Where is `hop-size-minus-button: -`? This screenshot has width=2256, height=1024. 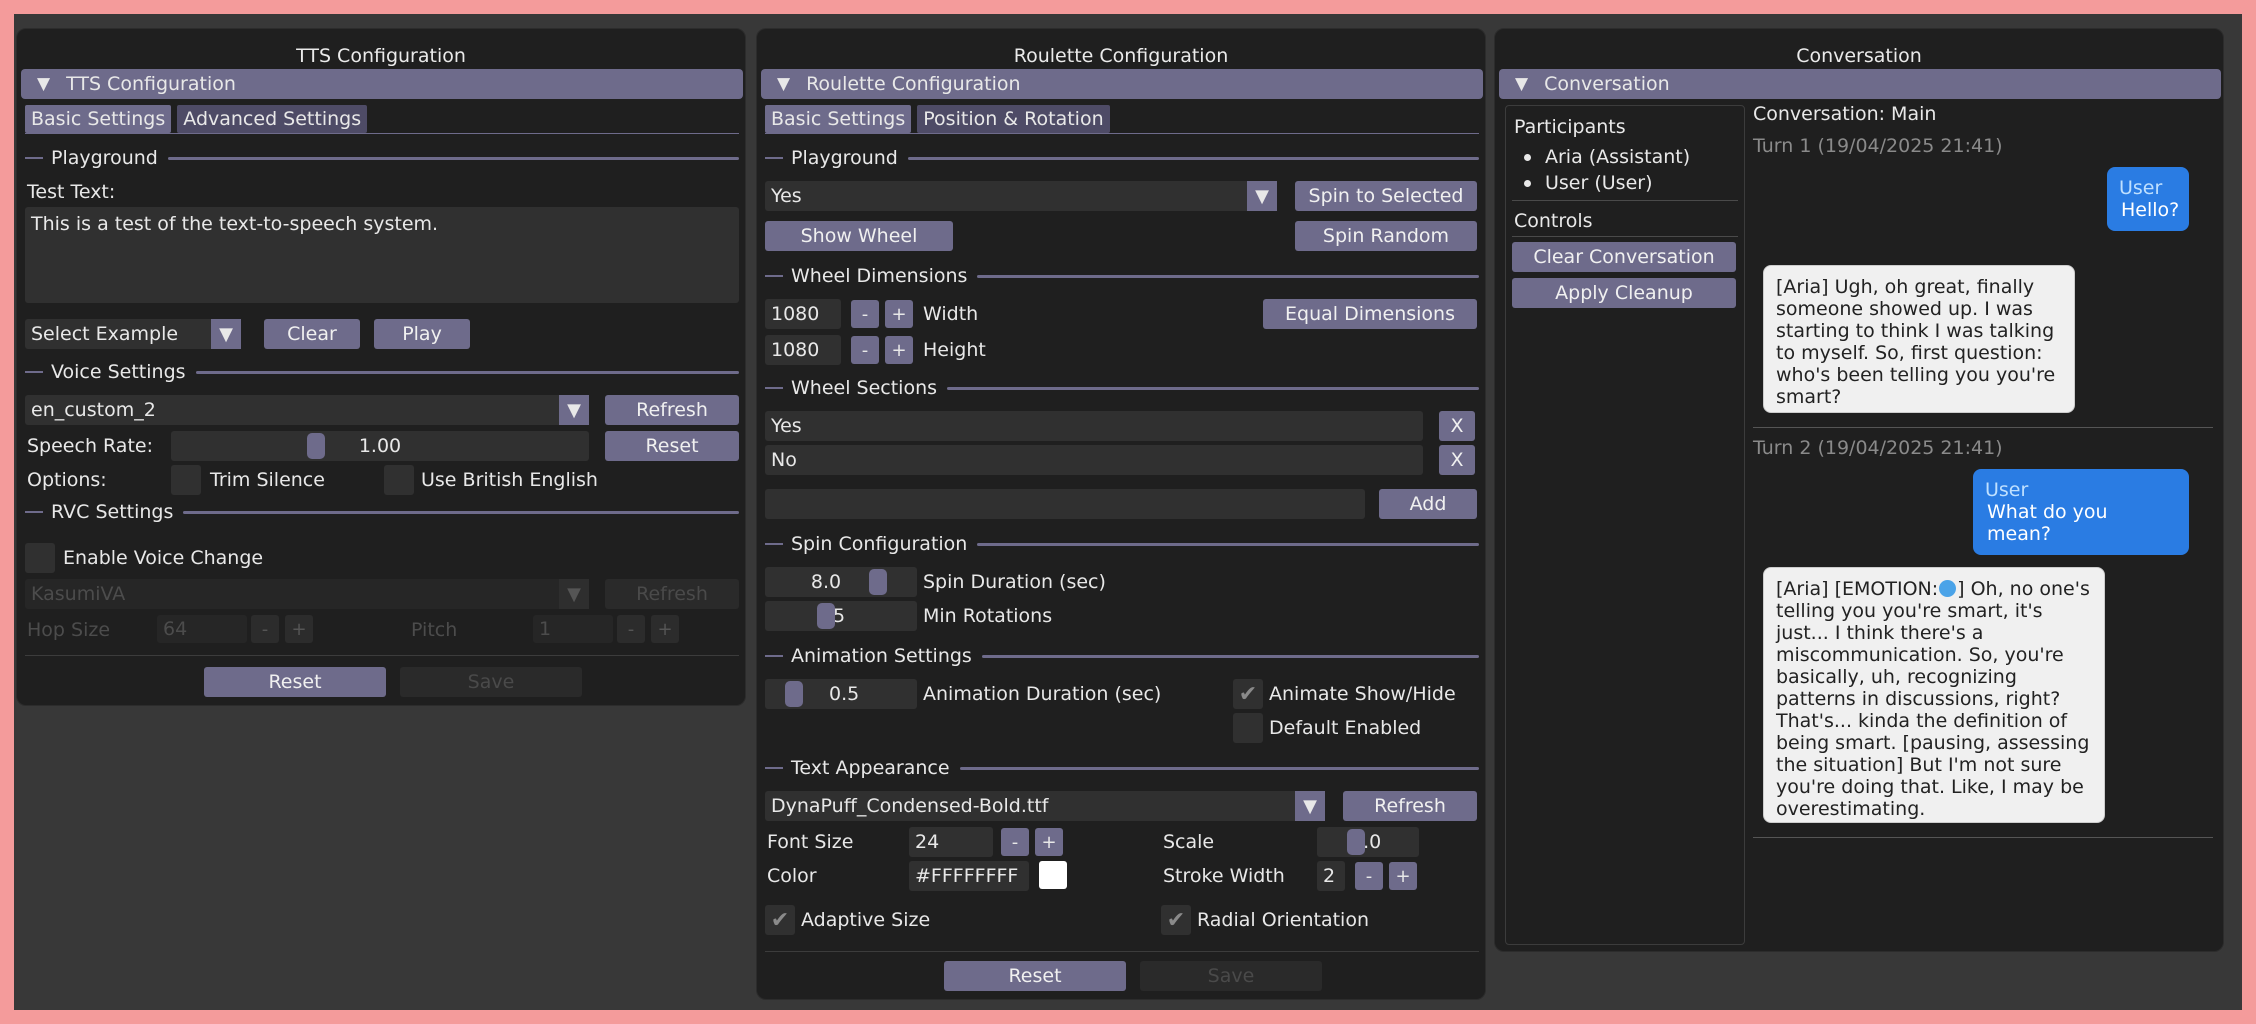
hop-size-minus-button: - is located at coordinates (265, 629).